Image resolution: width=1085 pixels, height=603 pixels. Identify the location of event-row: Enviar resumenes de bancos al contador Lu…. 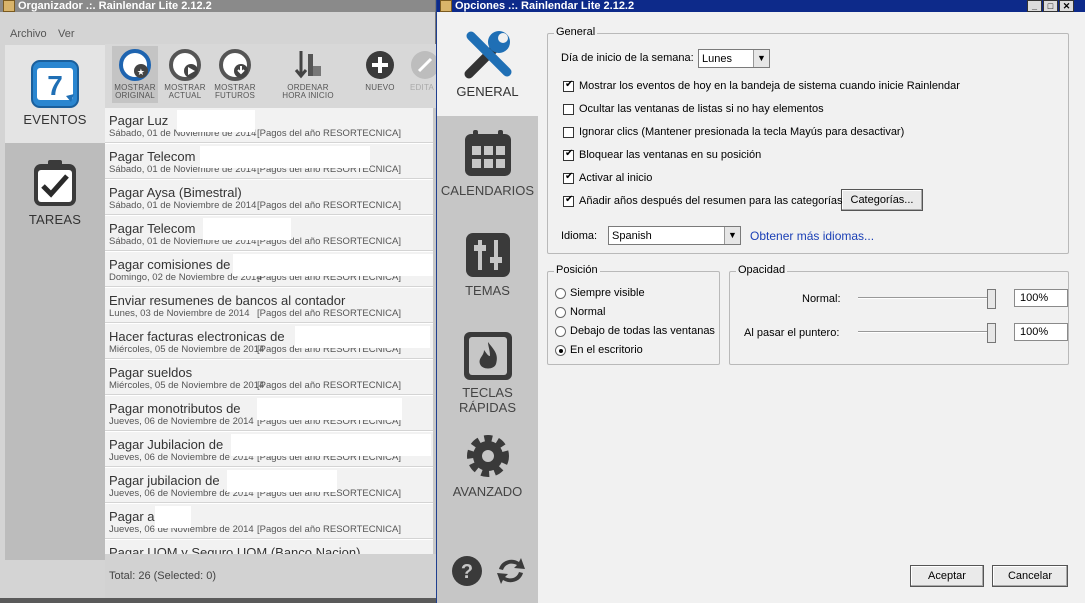
(269, 305).